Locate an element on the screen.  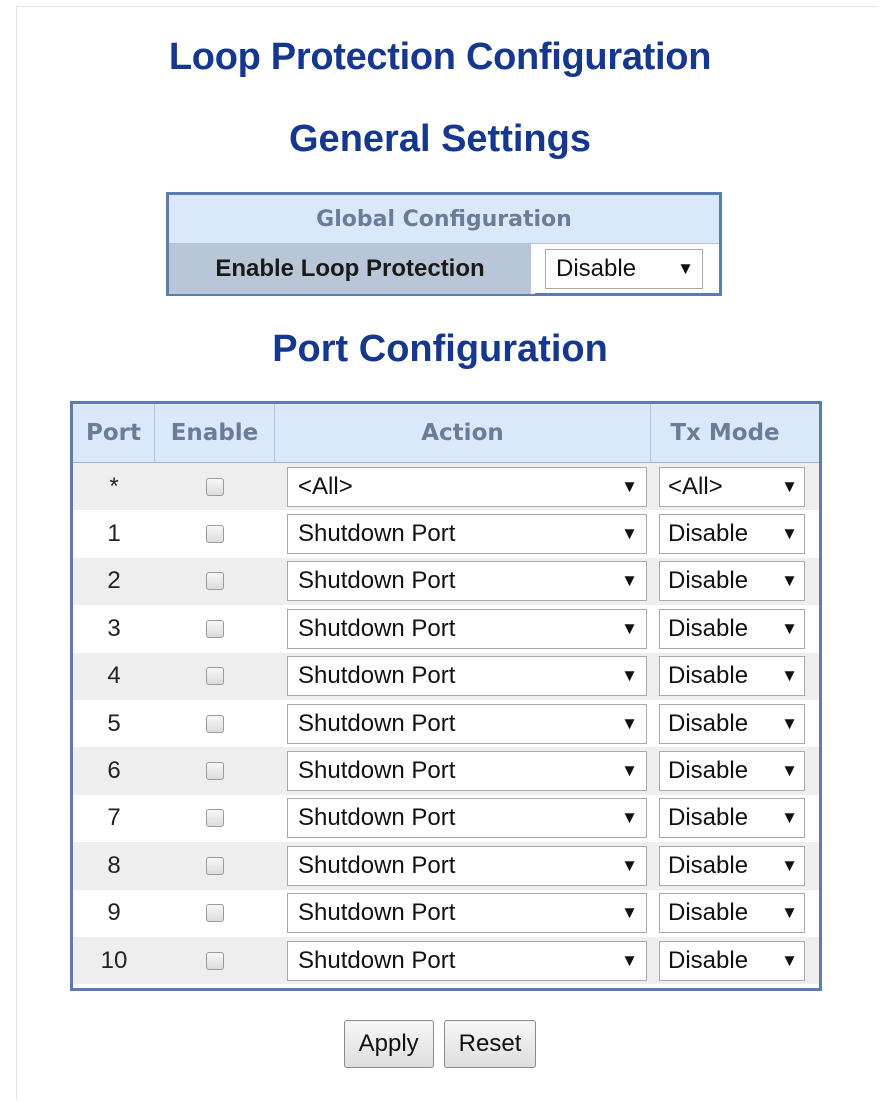
enable-loop-protection-label: Enable Loop Protection is located at coordinates (352, 269).